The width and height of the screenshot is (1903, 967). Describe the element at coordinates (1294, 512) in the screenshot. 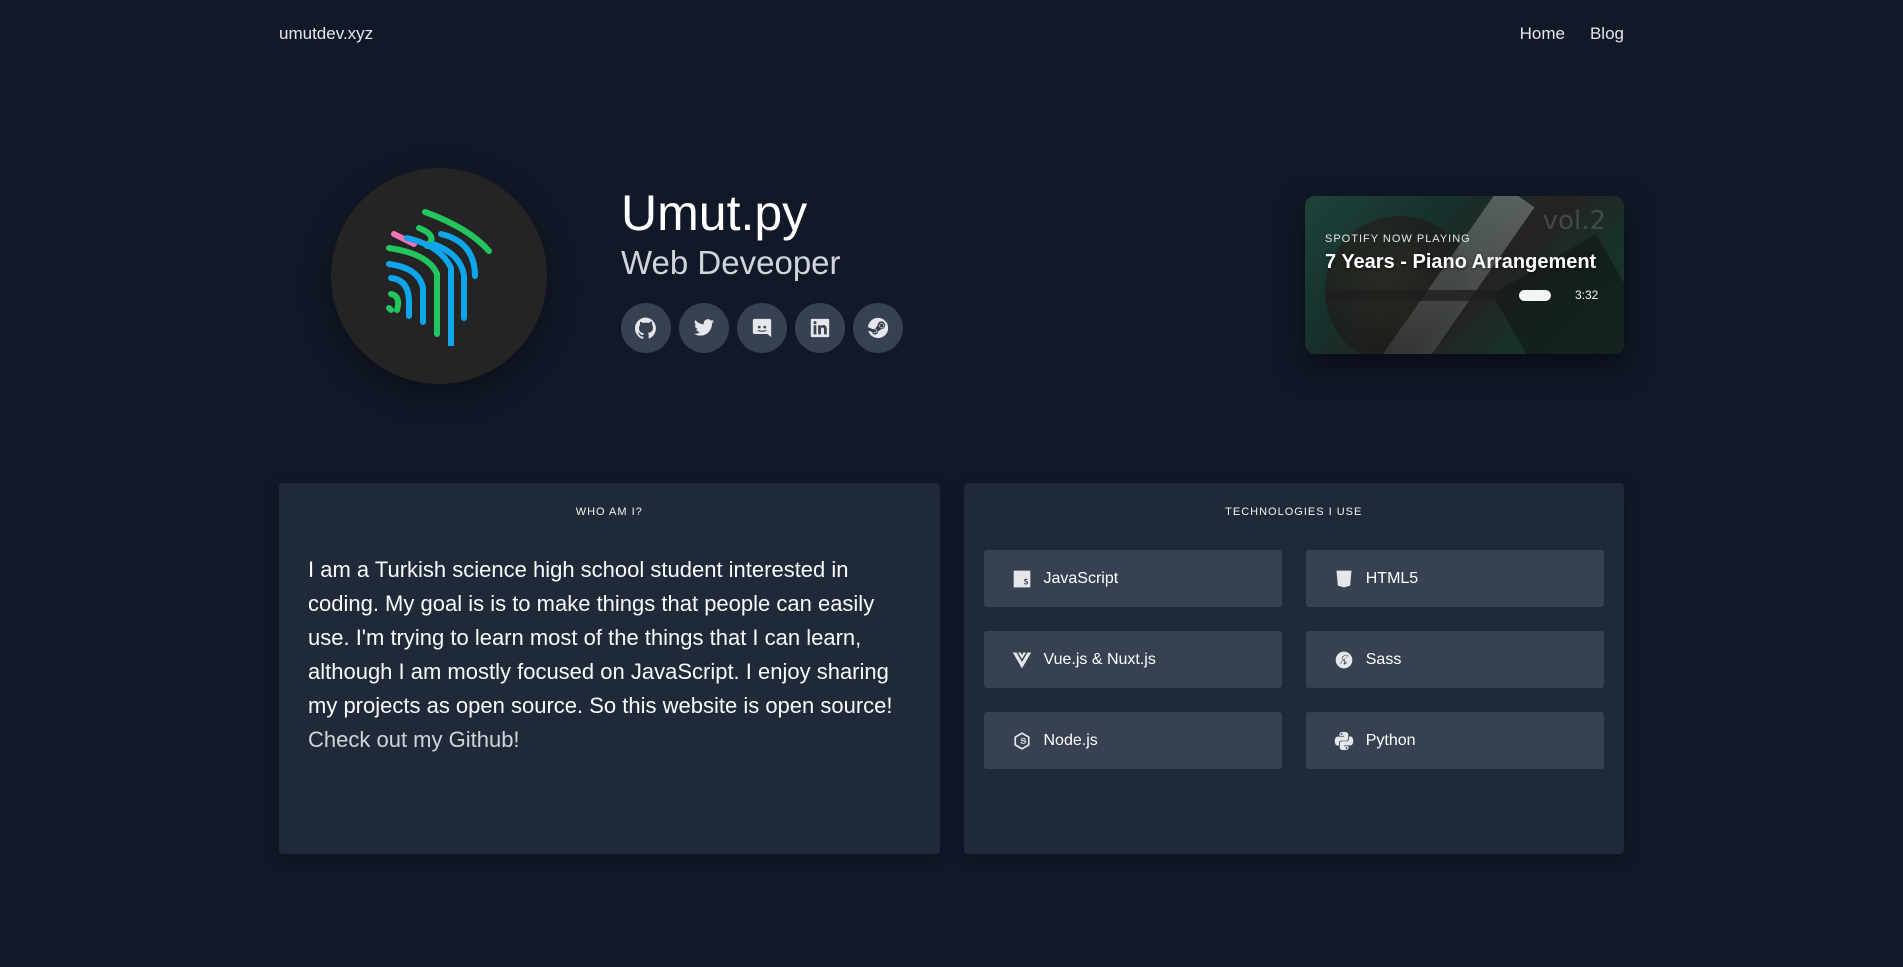

I see `technologies-card-title: TECHNOLOGIES I USE` at that location.